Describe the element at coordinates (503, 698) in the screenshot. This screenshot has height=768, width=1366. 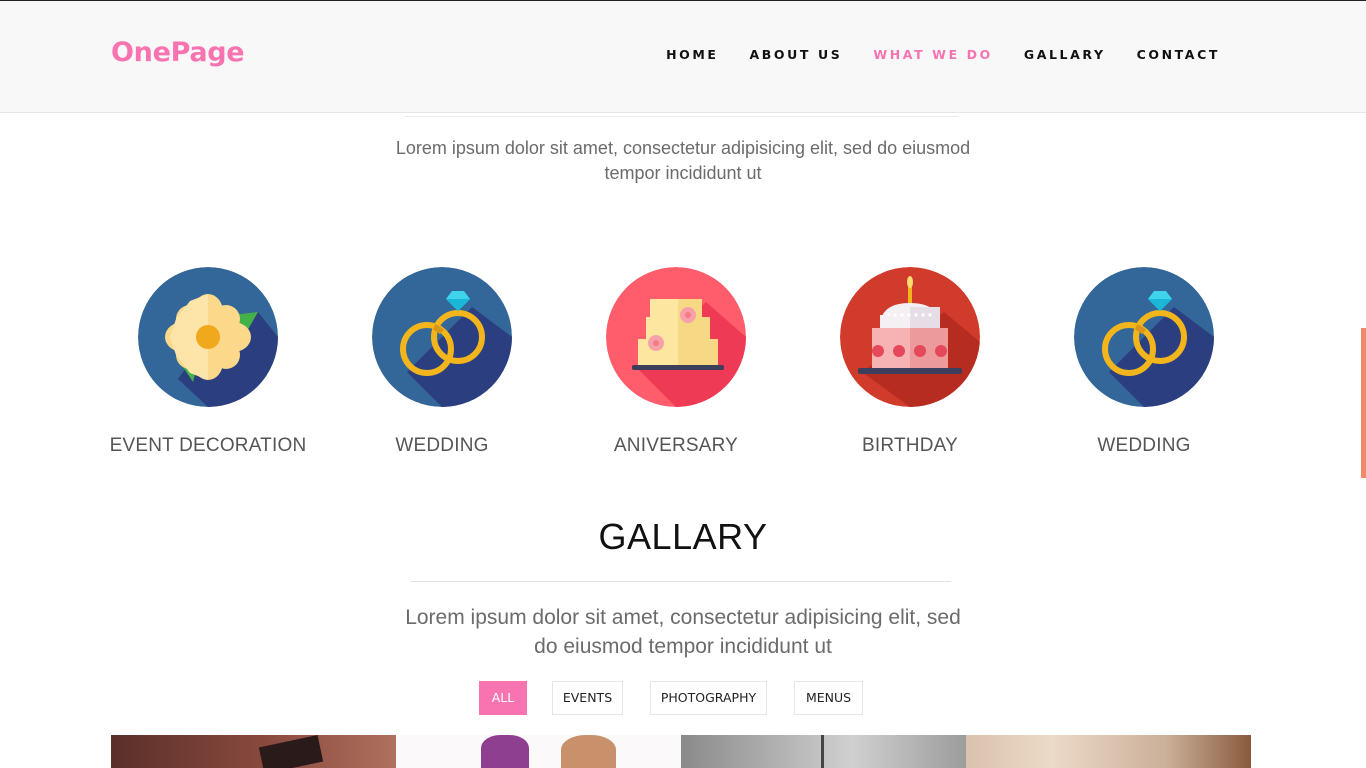
I see `filter-all-button: ALL` at that location.